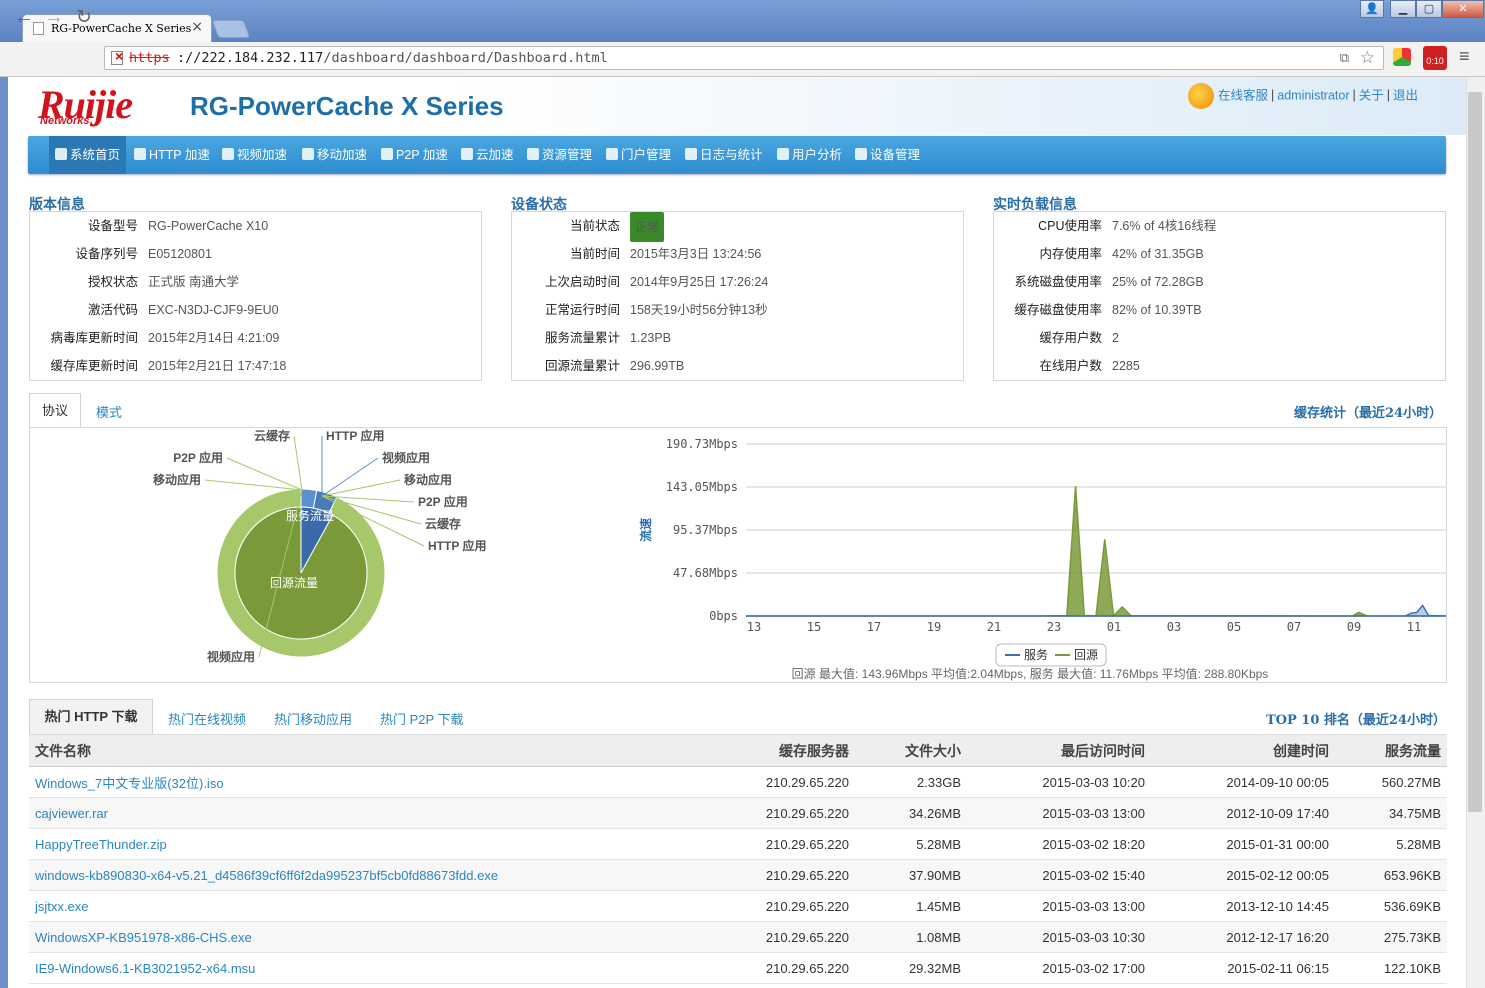 This screenshot has height=988, width=1485. What do you see at coordinates (1058, 282) in the screenshot?
I see `info-key: 系统磁盘使用率` at bounding box center [1058, 282].